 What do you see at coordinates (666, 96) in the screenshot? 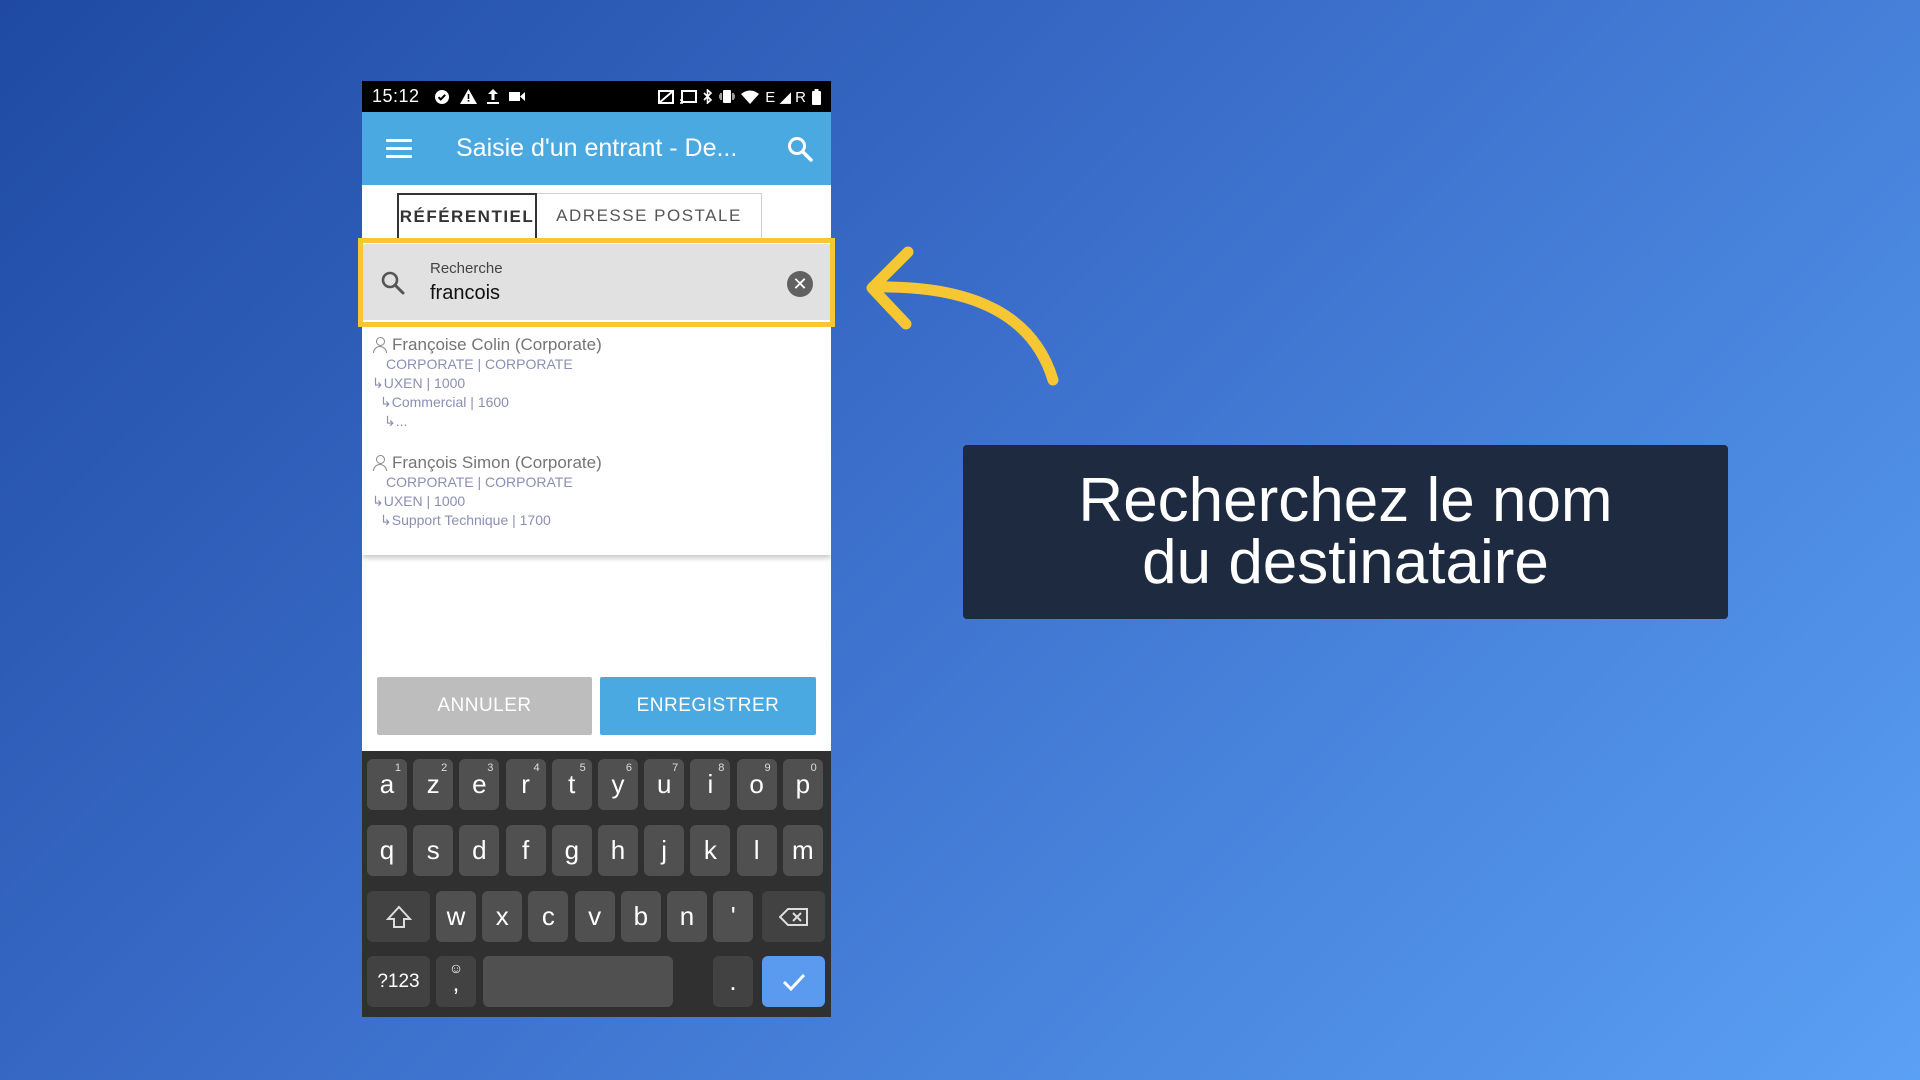
I see `nfc-icon` at bounding box center [666, 96].